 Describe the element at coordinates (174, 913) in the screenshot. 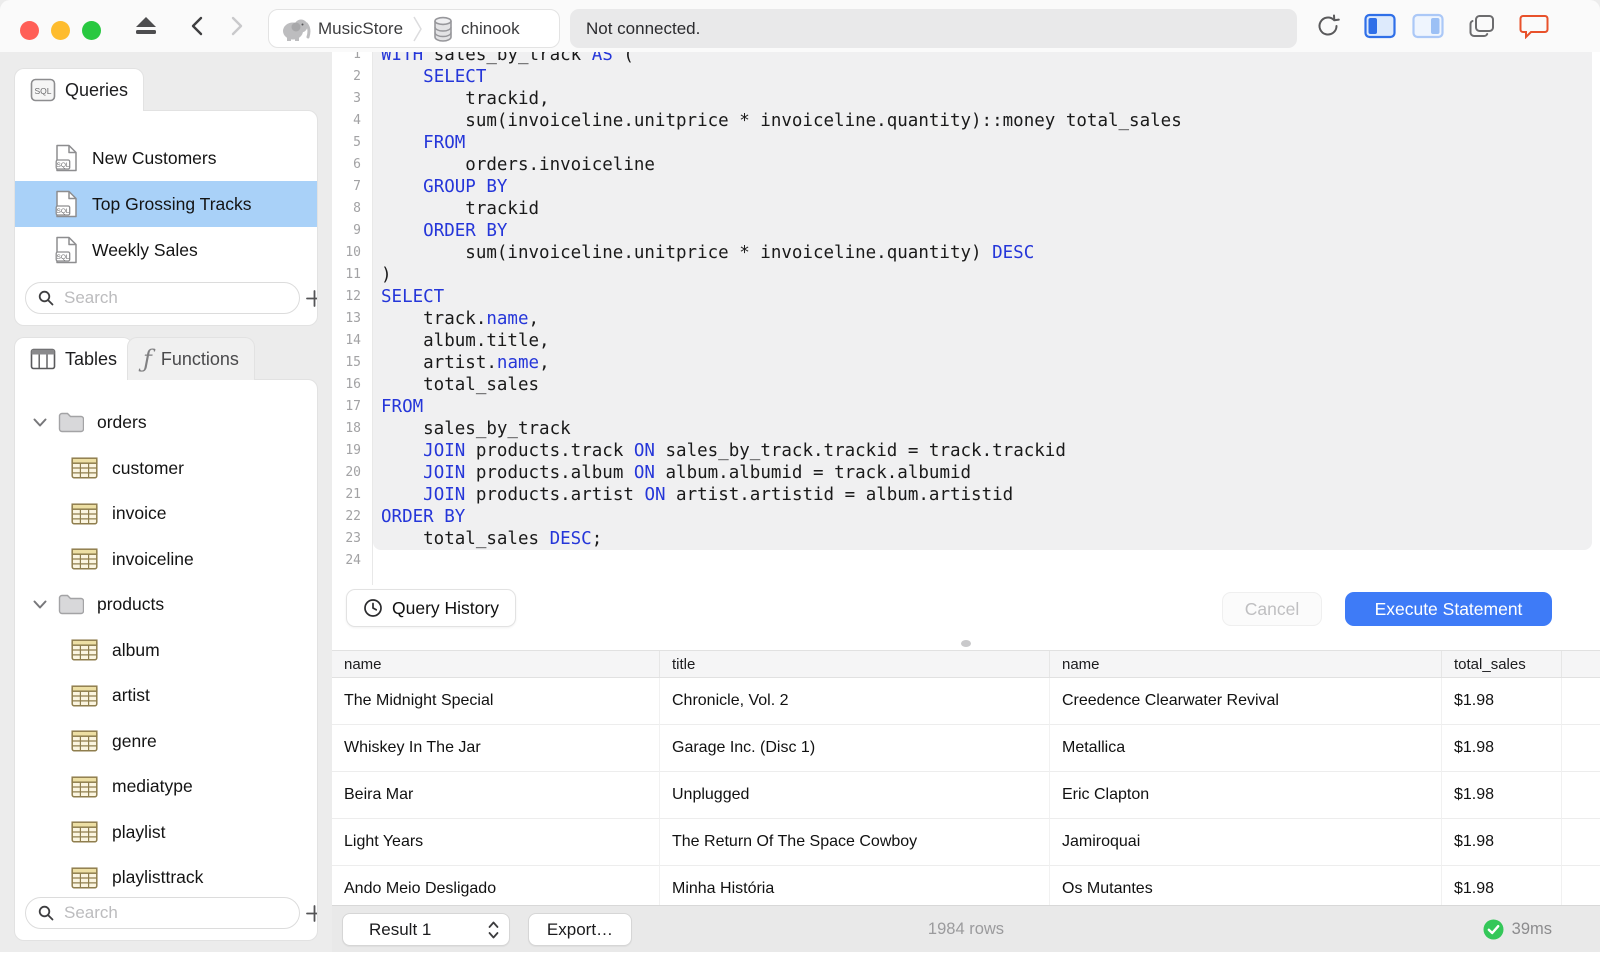

I see `tables-search-input` at that location.